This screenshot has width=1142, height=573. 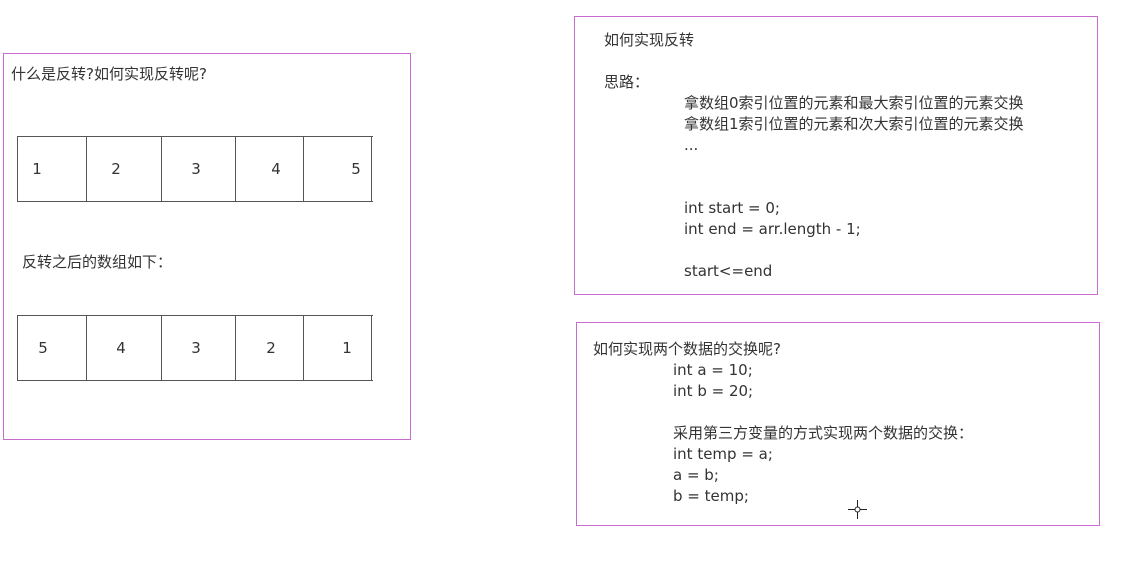 What do you see at coordinates (711, 496) in the screenshot?
I see `code-line: b = temp;` at bounding box center [711, 496].